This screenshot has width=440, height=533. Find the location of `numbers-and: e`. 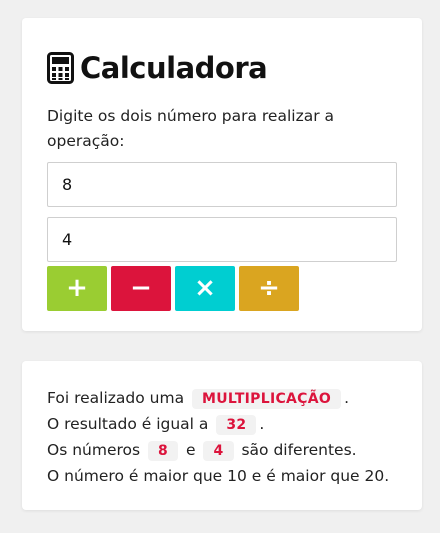

numbers-and: e is located at coordinates (191, 450).